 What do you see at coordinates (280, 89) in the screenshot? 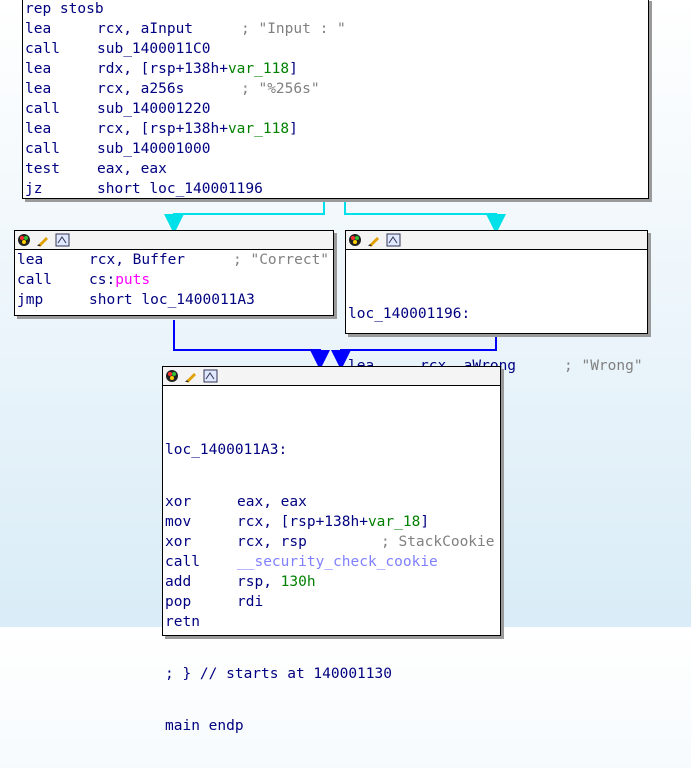
I see `comment: ; "%256s"` at bounding box center [280, 89].